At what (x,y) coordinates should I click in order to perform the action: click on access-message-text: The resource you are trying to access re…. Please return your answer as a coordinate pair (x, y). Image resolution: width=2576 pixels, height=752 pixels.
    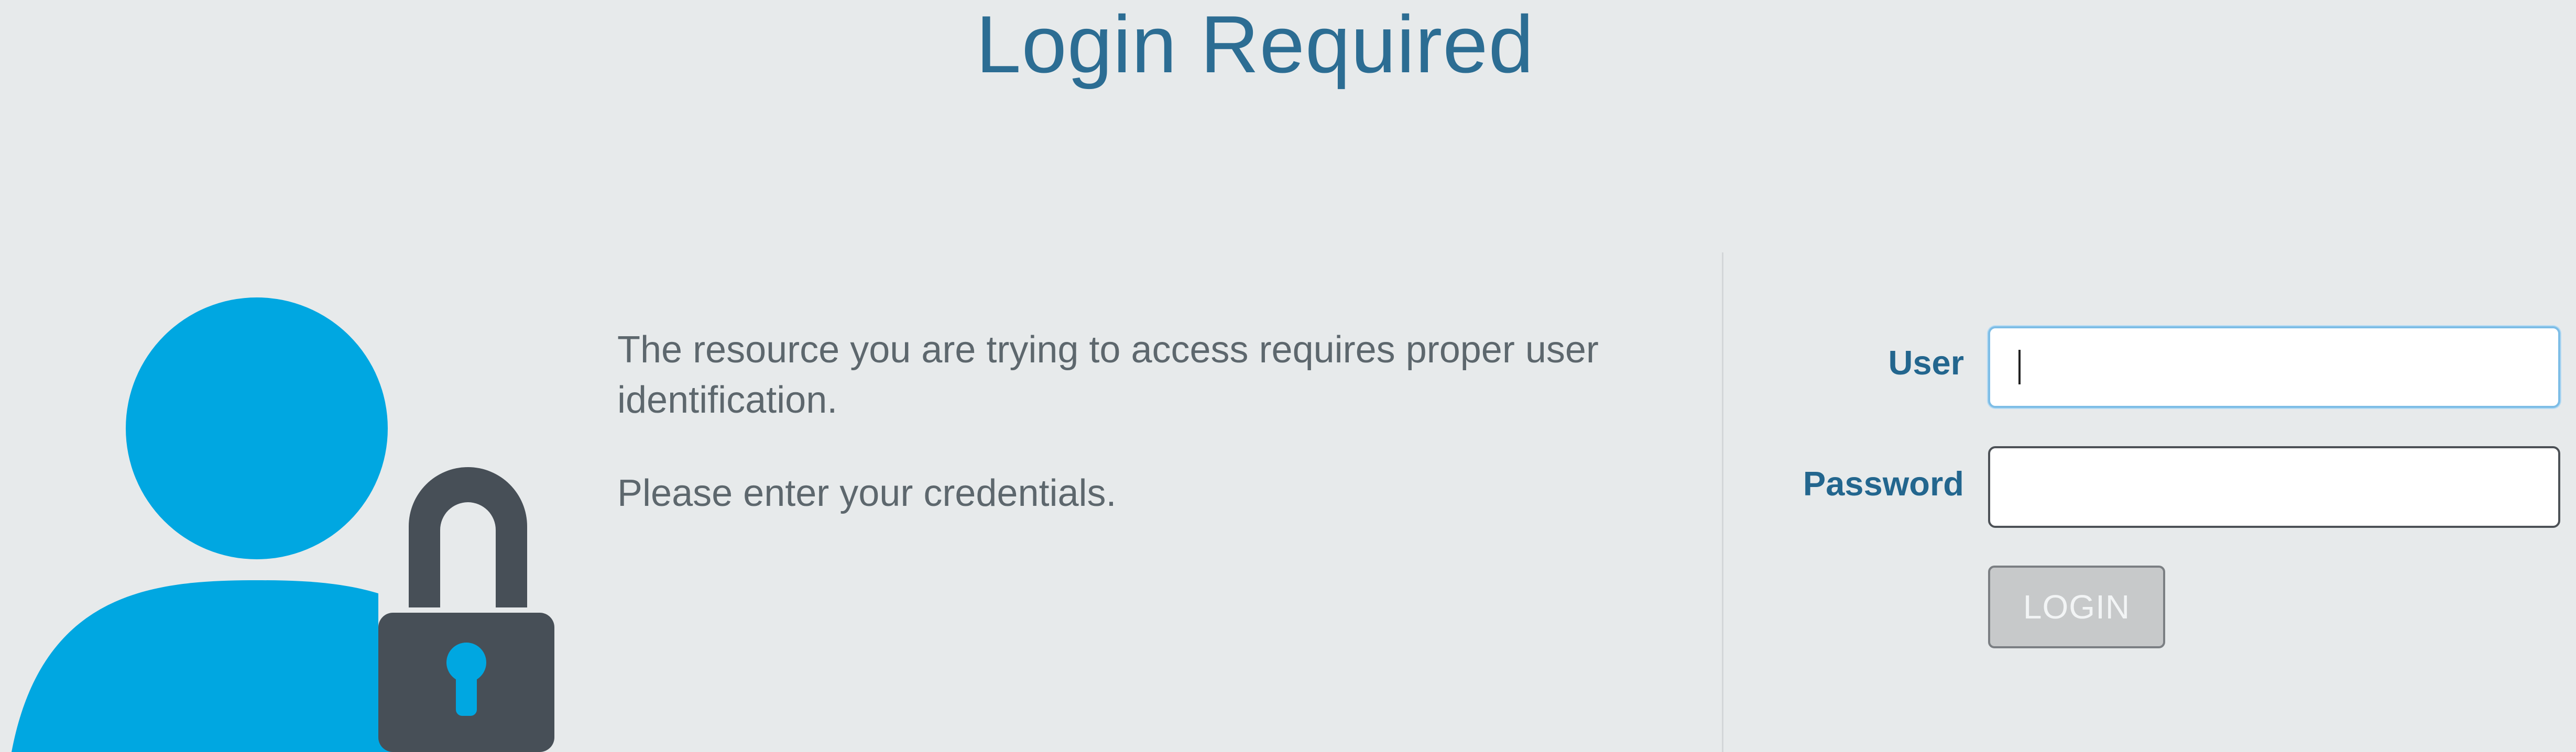
    Looking at the image, I should click on (1108, 375).